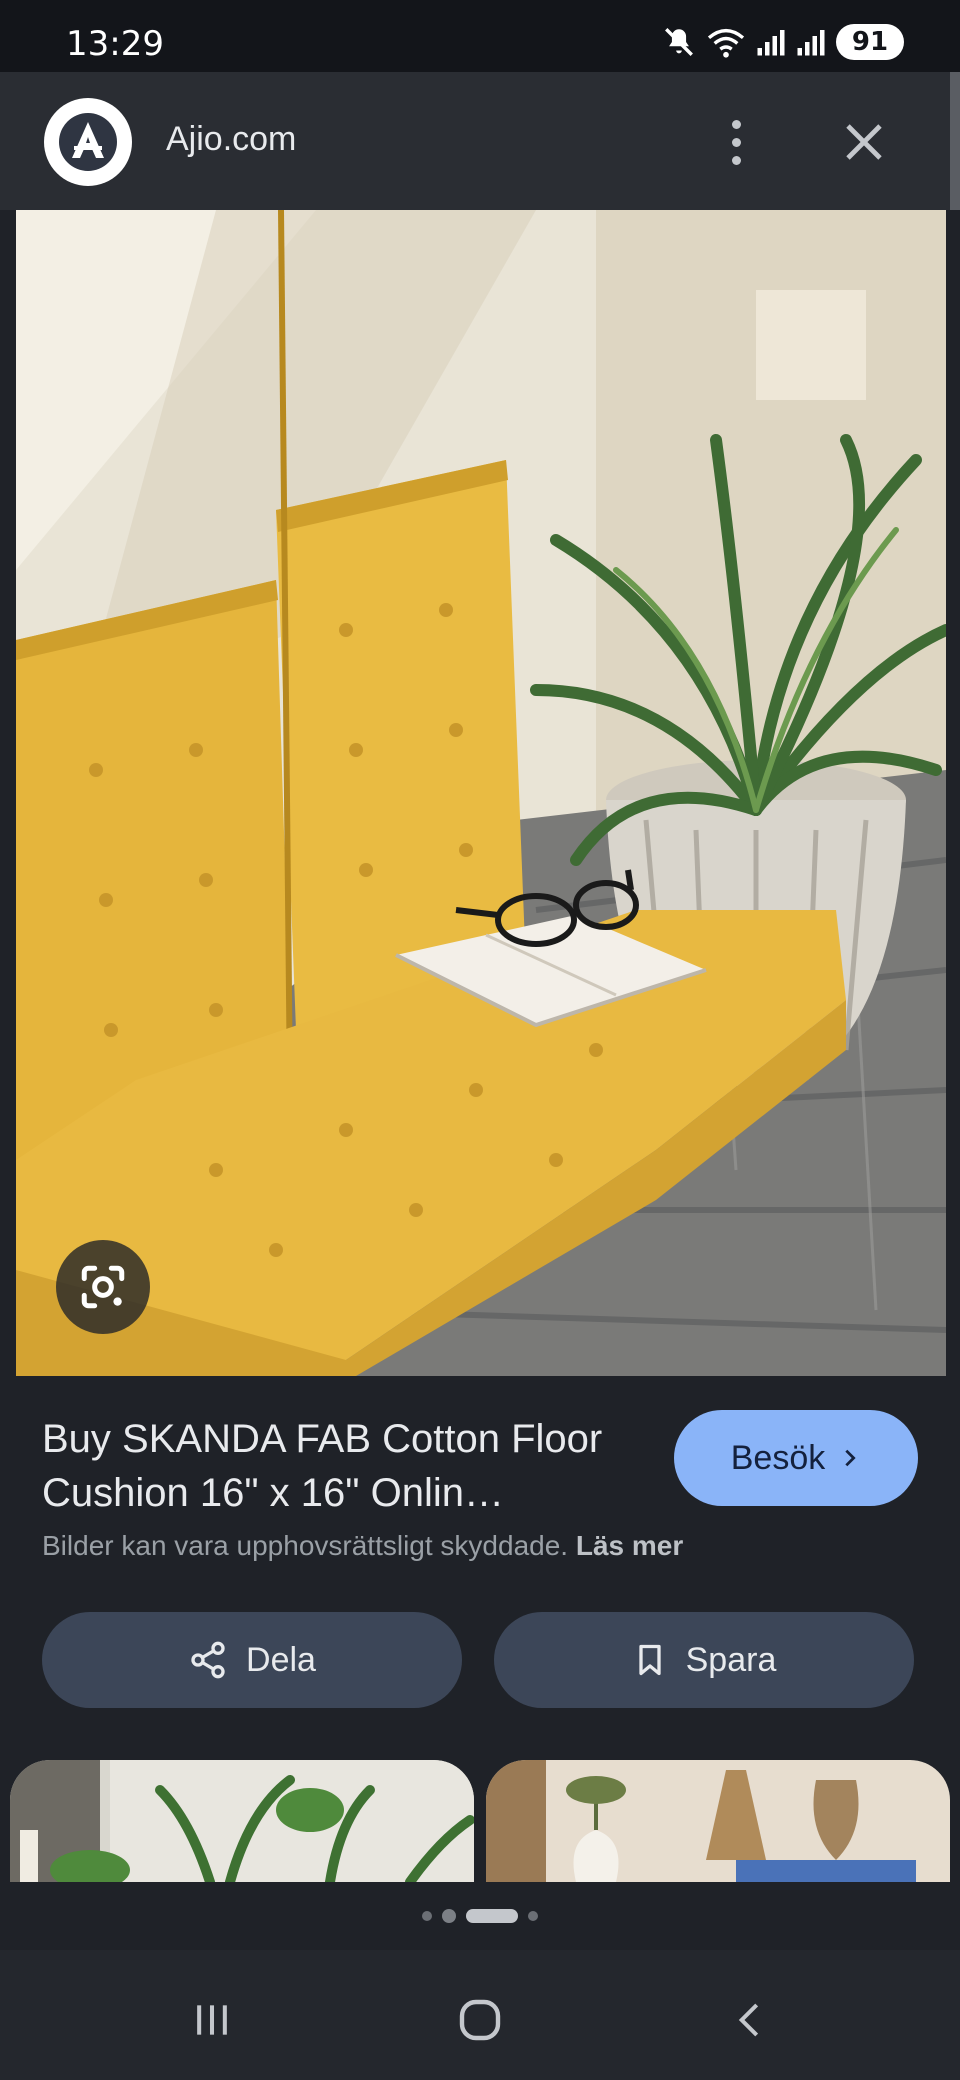 This screenshot has height=2080, width=960. What do you see at coordinates (492, 1916) in the screenshot?
I see `carousel-dot-active` at bounding box center [492, 1916].